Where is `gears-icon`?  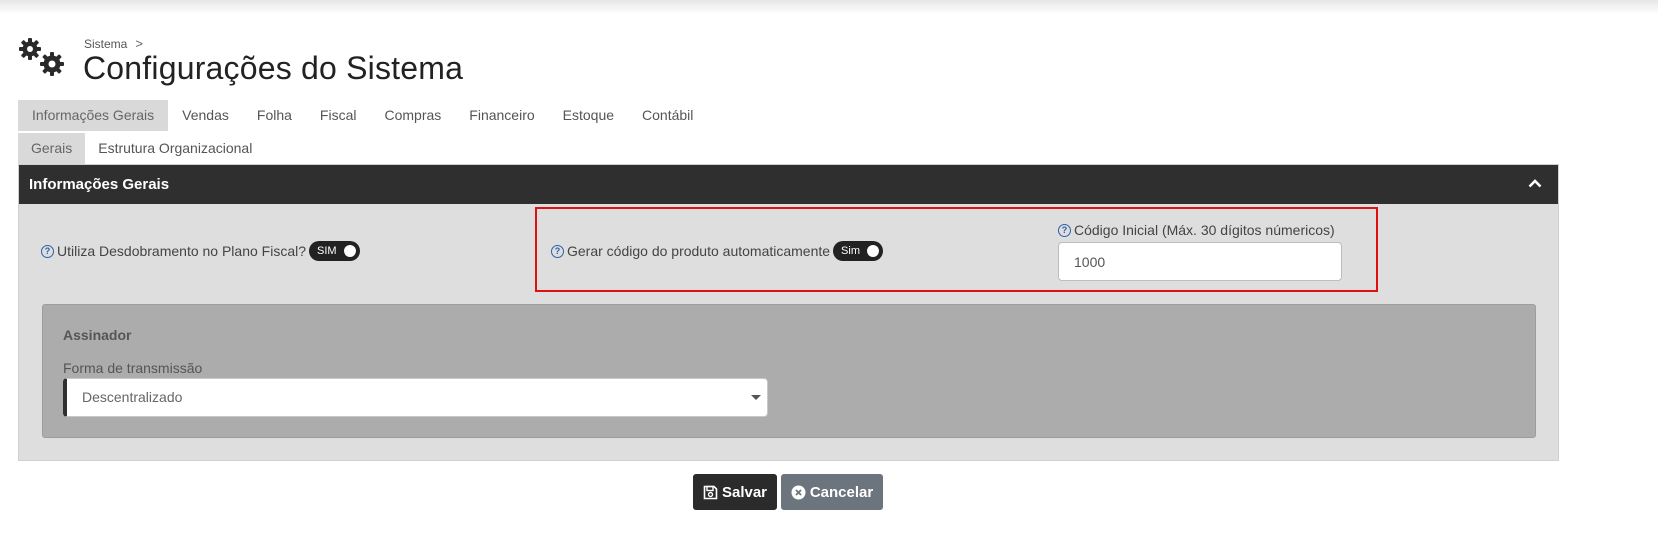
gears-icon is located at coordinates (41, 57).